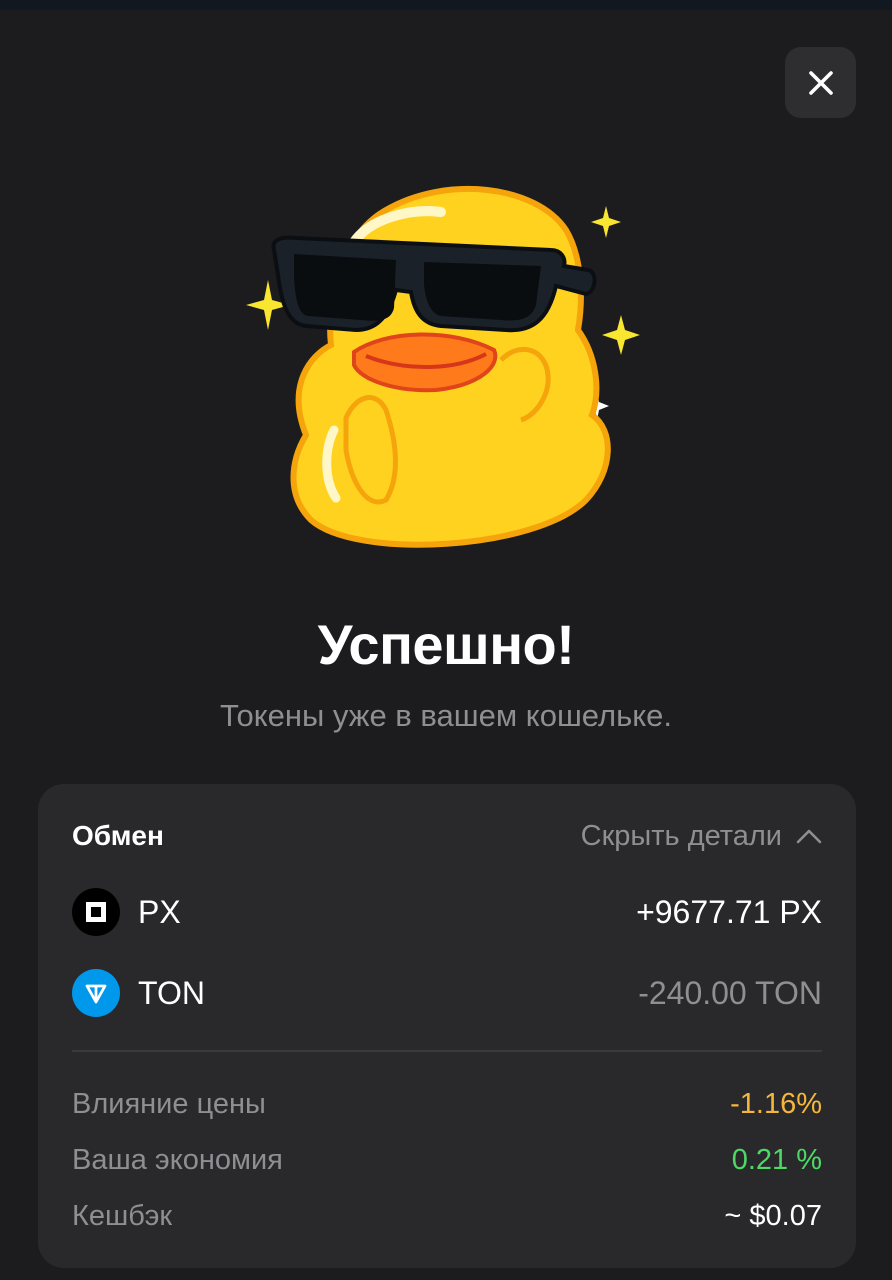 The width and height of the screenshot is (892, 1280). Describe the element at coordinates (118, 835) in the screenshot. I see `swap-label: Обмен` at that location.